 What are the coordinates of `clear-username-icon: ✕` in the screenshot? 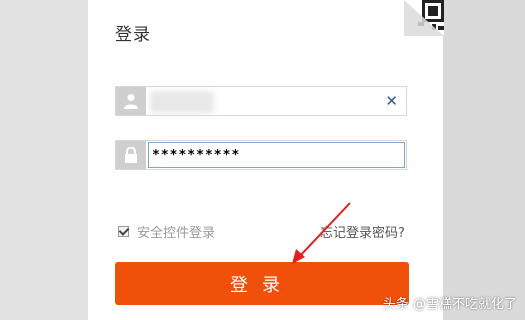 It's located at (391, 101).